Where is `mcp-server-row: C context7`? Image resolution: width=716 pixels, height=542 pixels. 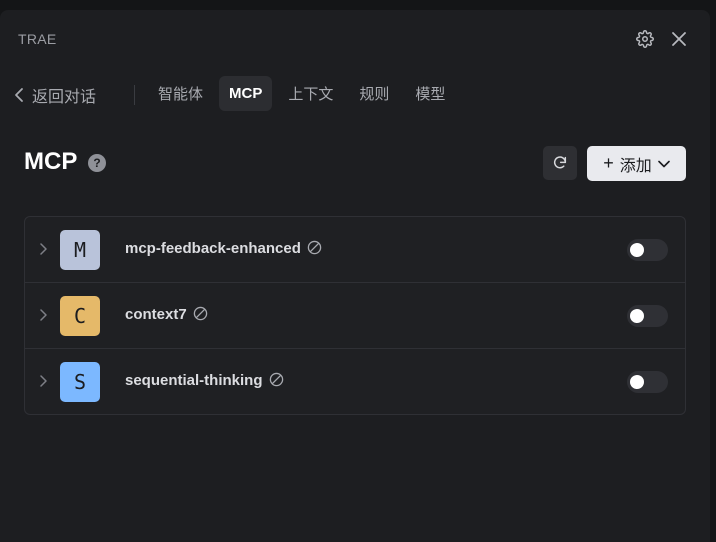 mcp-server-row: C context7 is located at coordinates (355, 316).